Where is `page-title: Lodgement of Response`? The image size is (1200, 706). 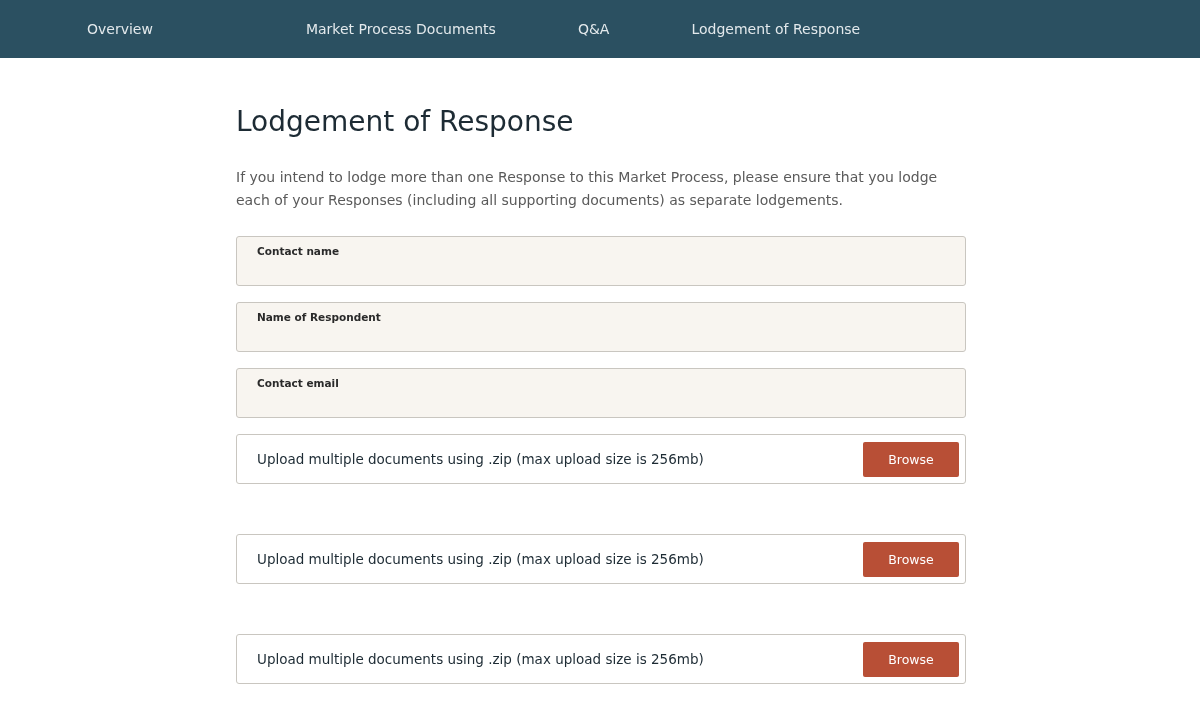
page-title: Lodgement of Response is located at coordinates (405, 122).